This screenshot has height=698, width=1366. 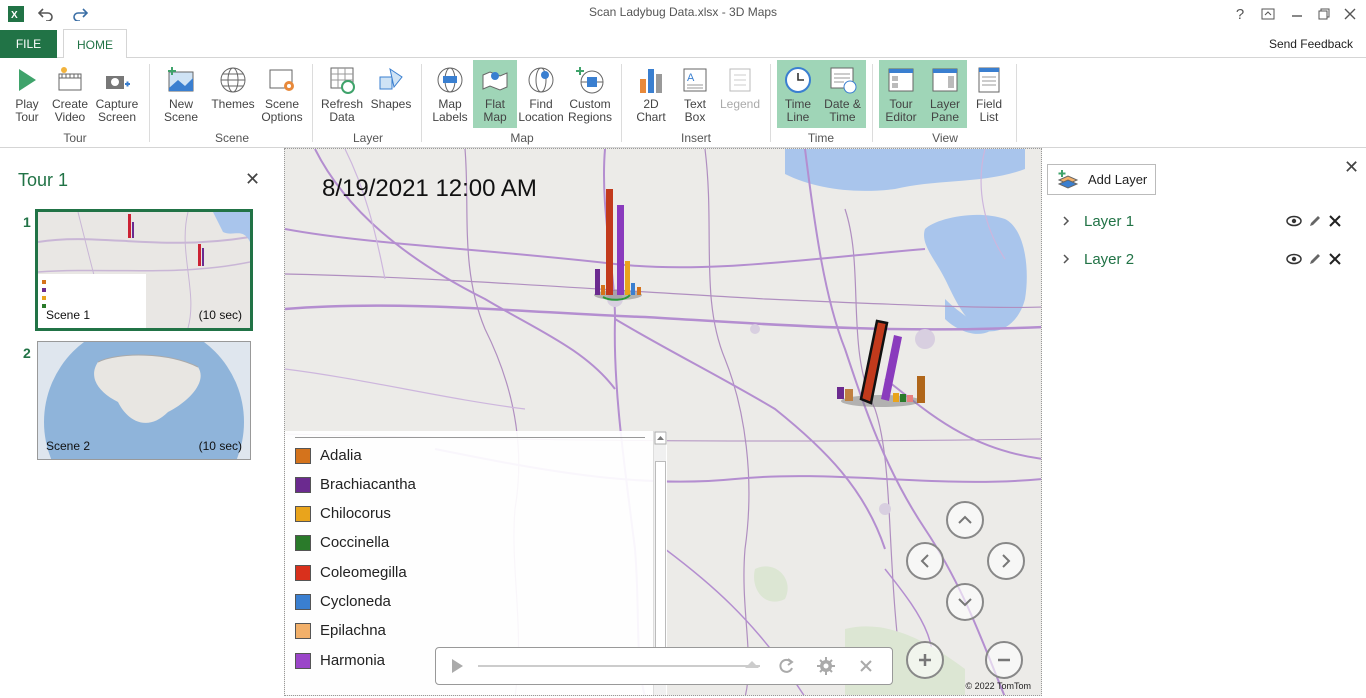 I want to click on zoom-out-button, so click(x=1004, y=660).